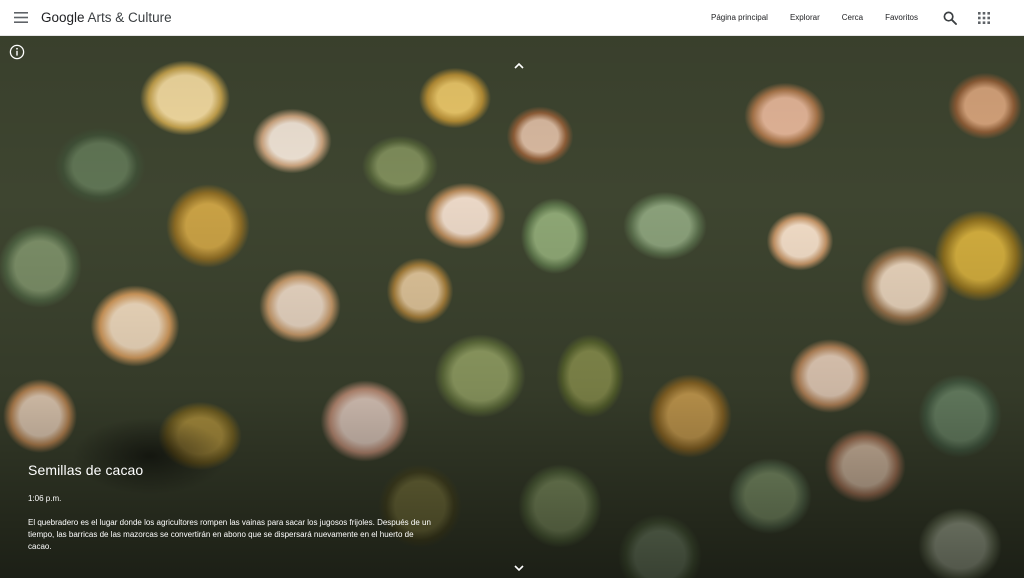 The image size is (1024, 578). Describe the element at coordinates (519, 63) in the screenshot. I see `chevron-up-icon` at that location.